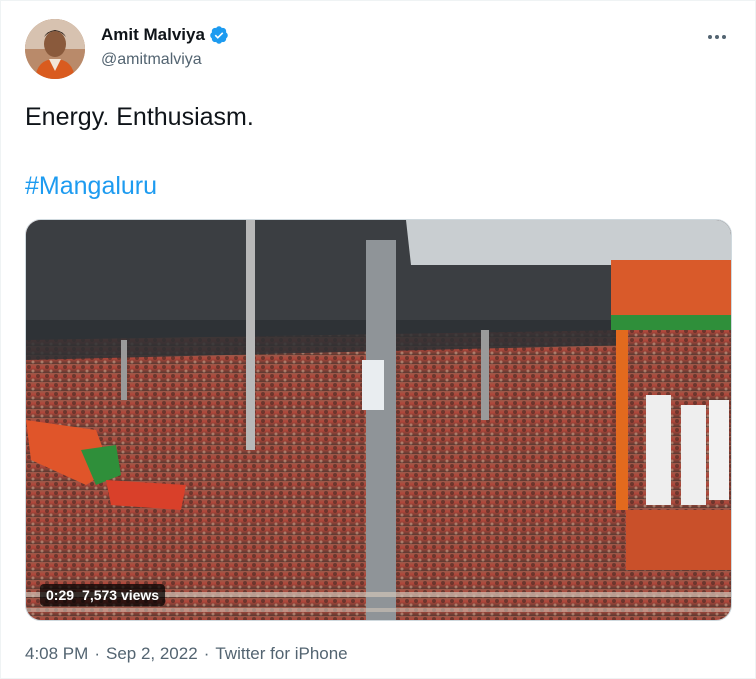 This screenshot has height=679, width=756. Describe the element at coordinates (219, 35) in the screenshot. I see `verified-badge-icon` at that location.